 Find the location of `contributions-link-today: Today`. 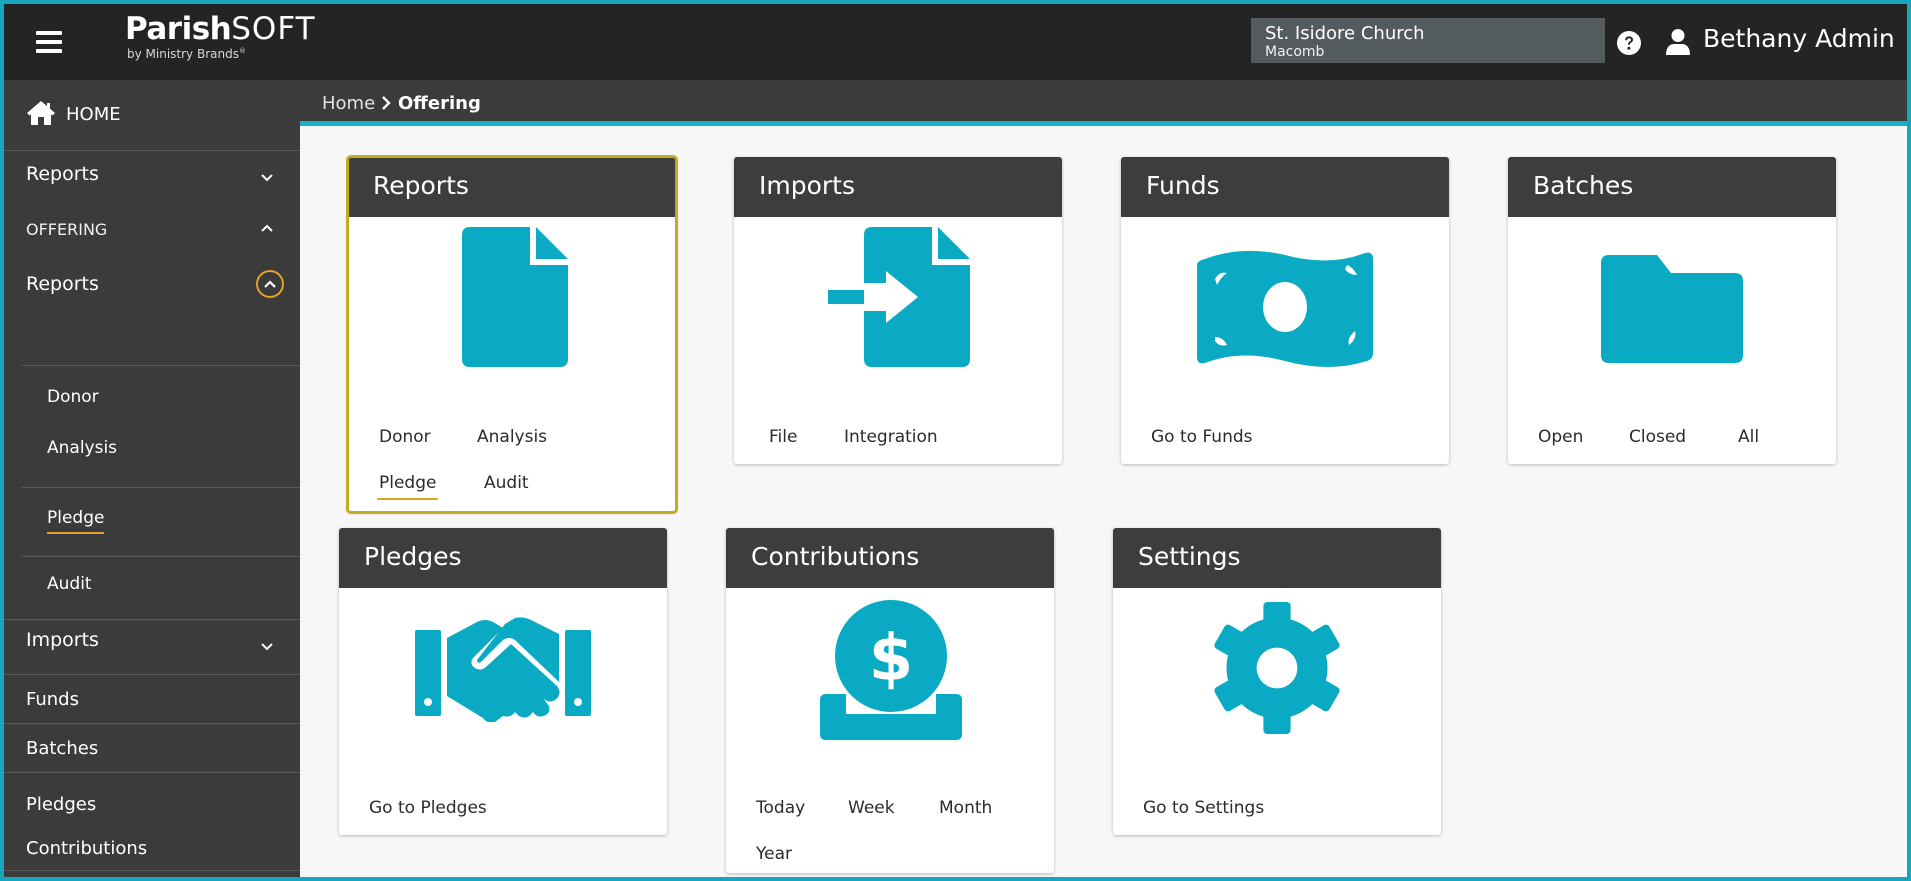

contributions-link-today: Today is located at coordinates (780, 808).